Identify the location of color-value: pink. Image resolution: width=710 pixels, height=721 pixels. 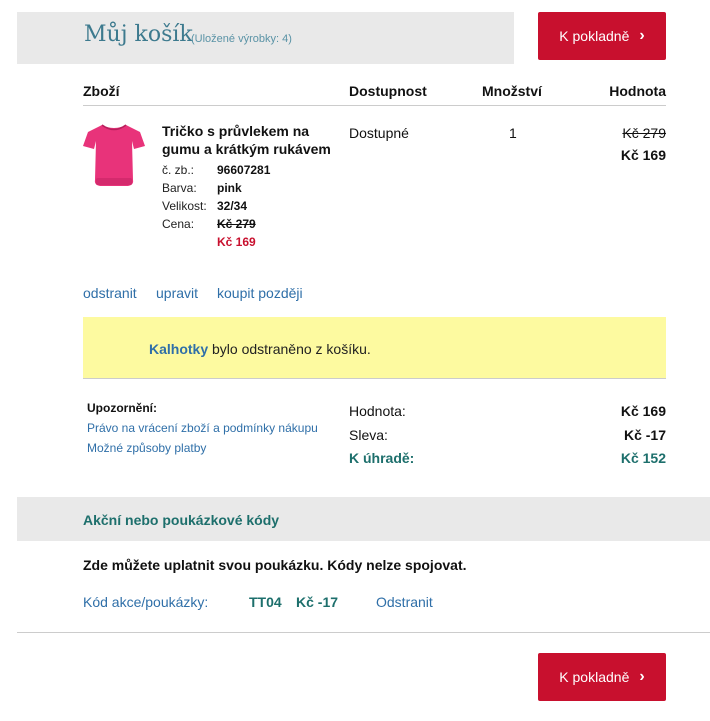
(229, 188).